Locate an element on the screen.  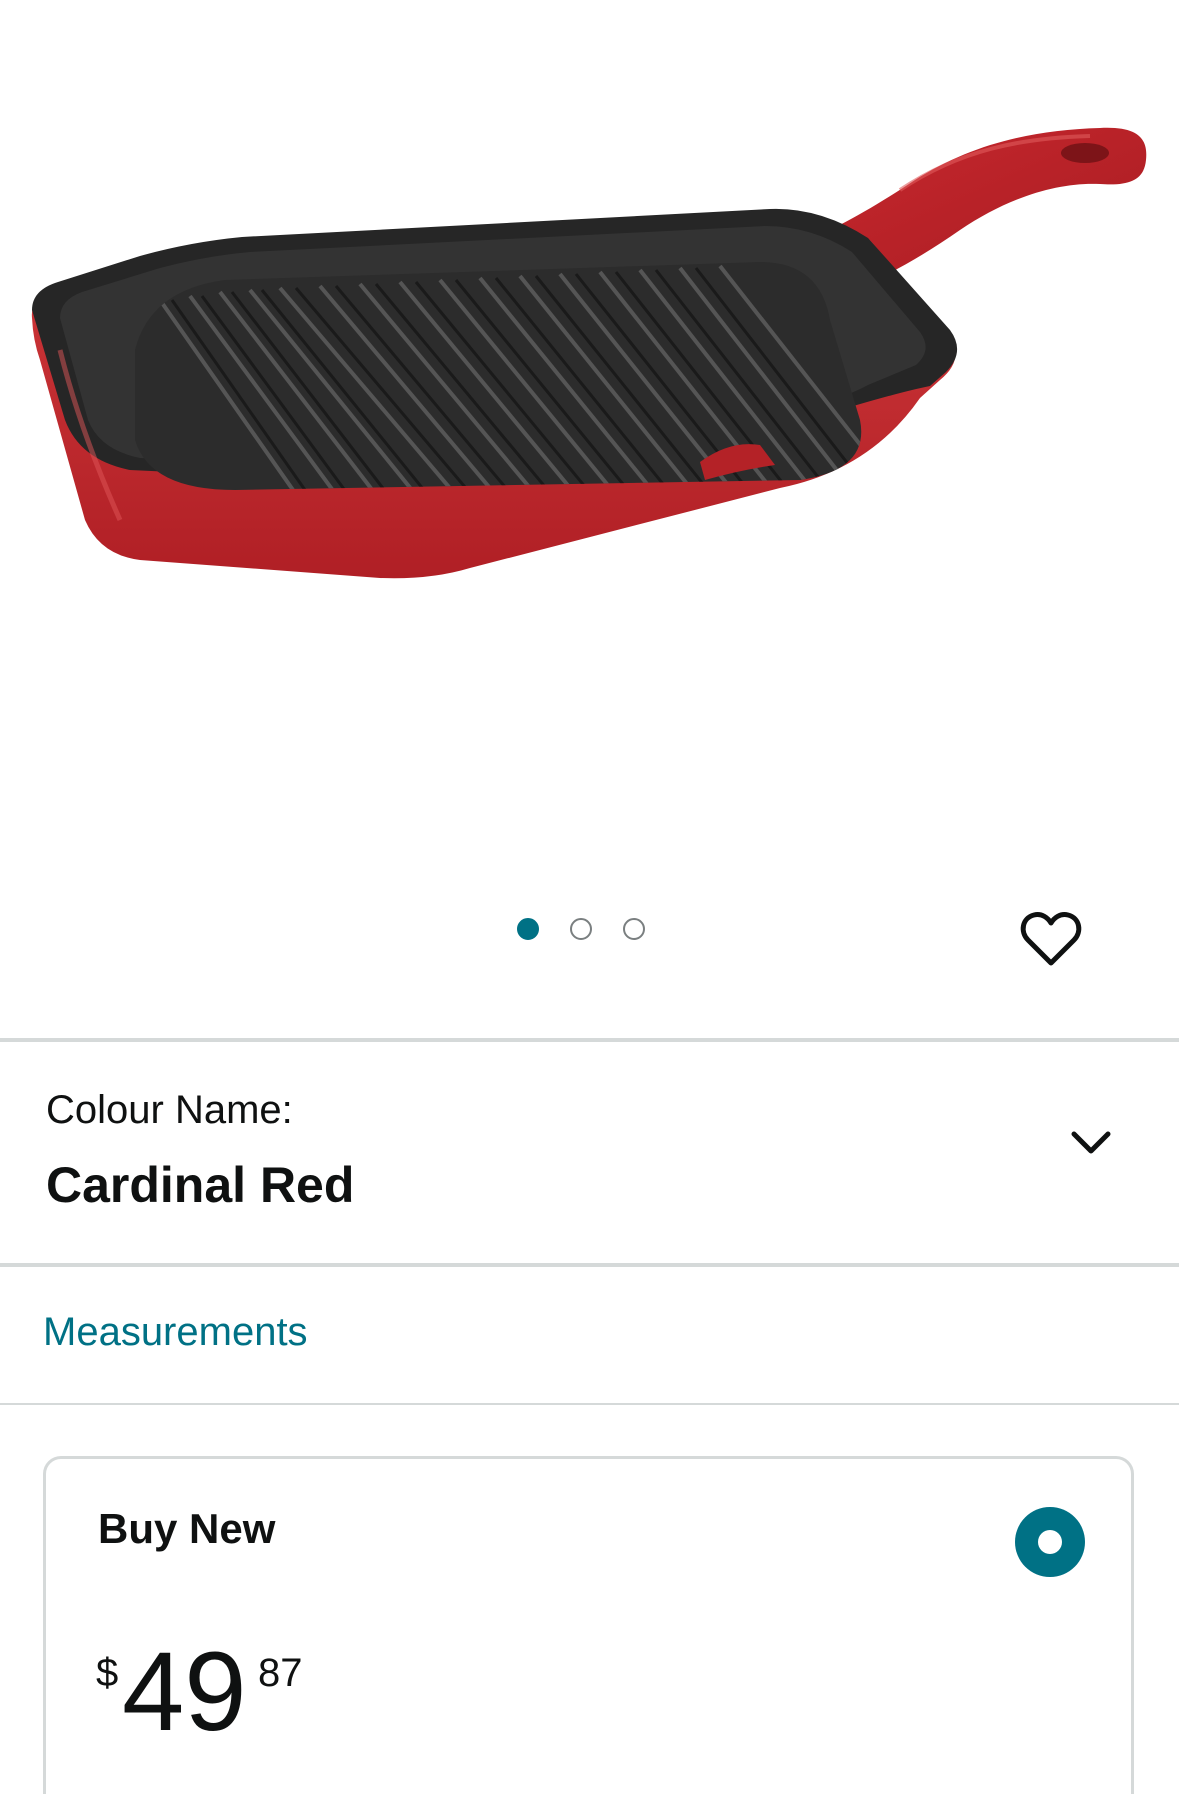
price-whole: 49 is located at coordinates (184, 1691).